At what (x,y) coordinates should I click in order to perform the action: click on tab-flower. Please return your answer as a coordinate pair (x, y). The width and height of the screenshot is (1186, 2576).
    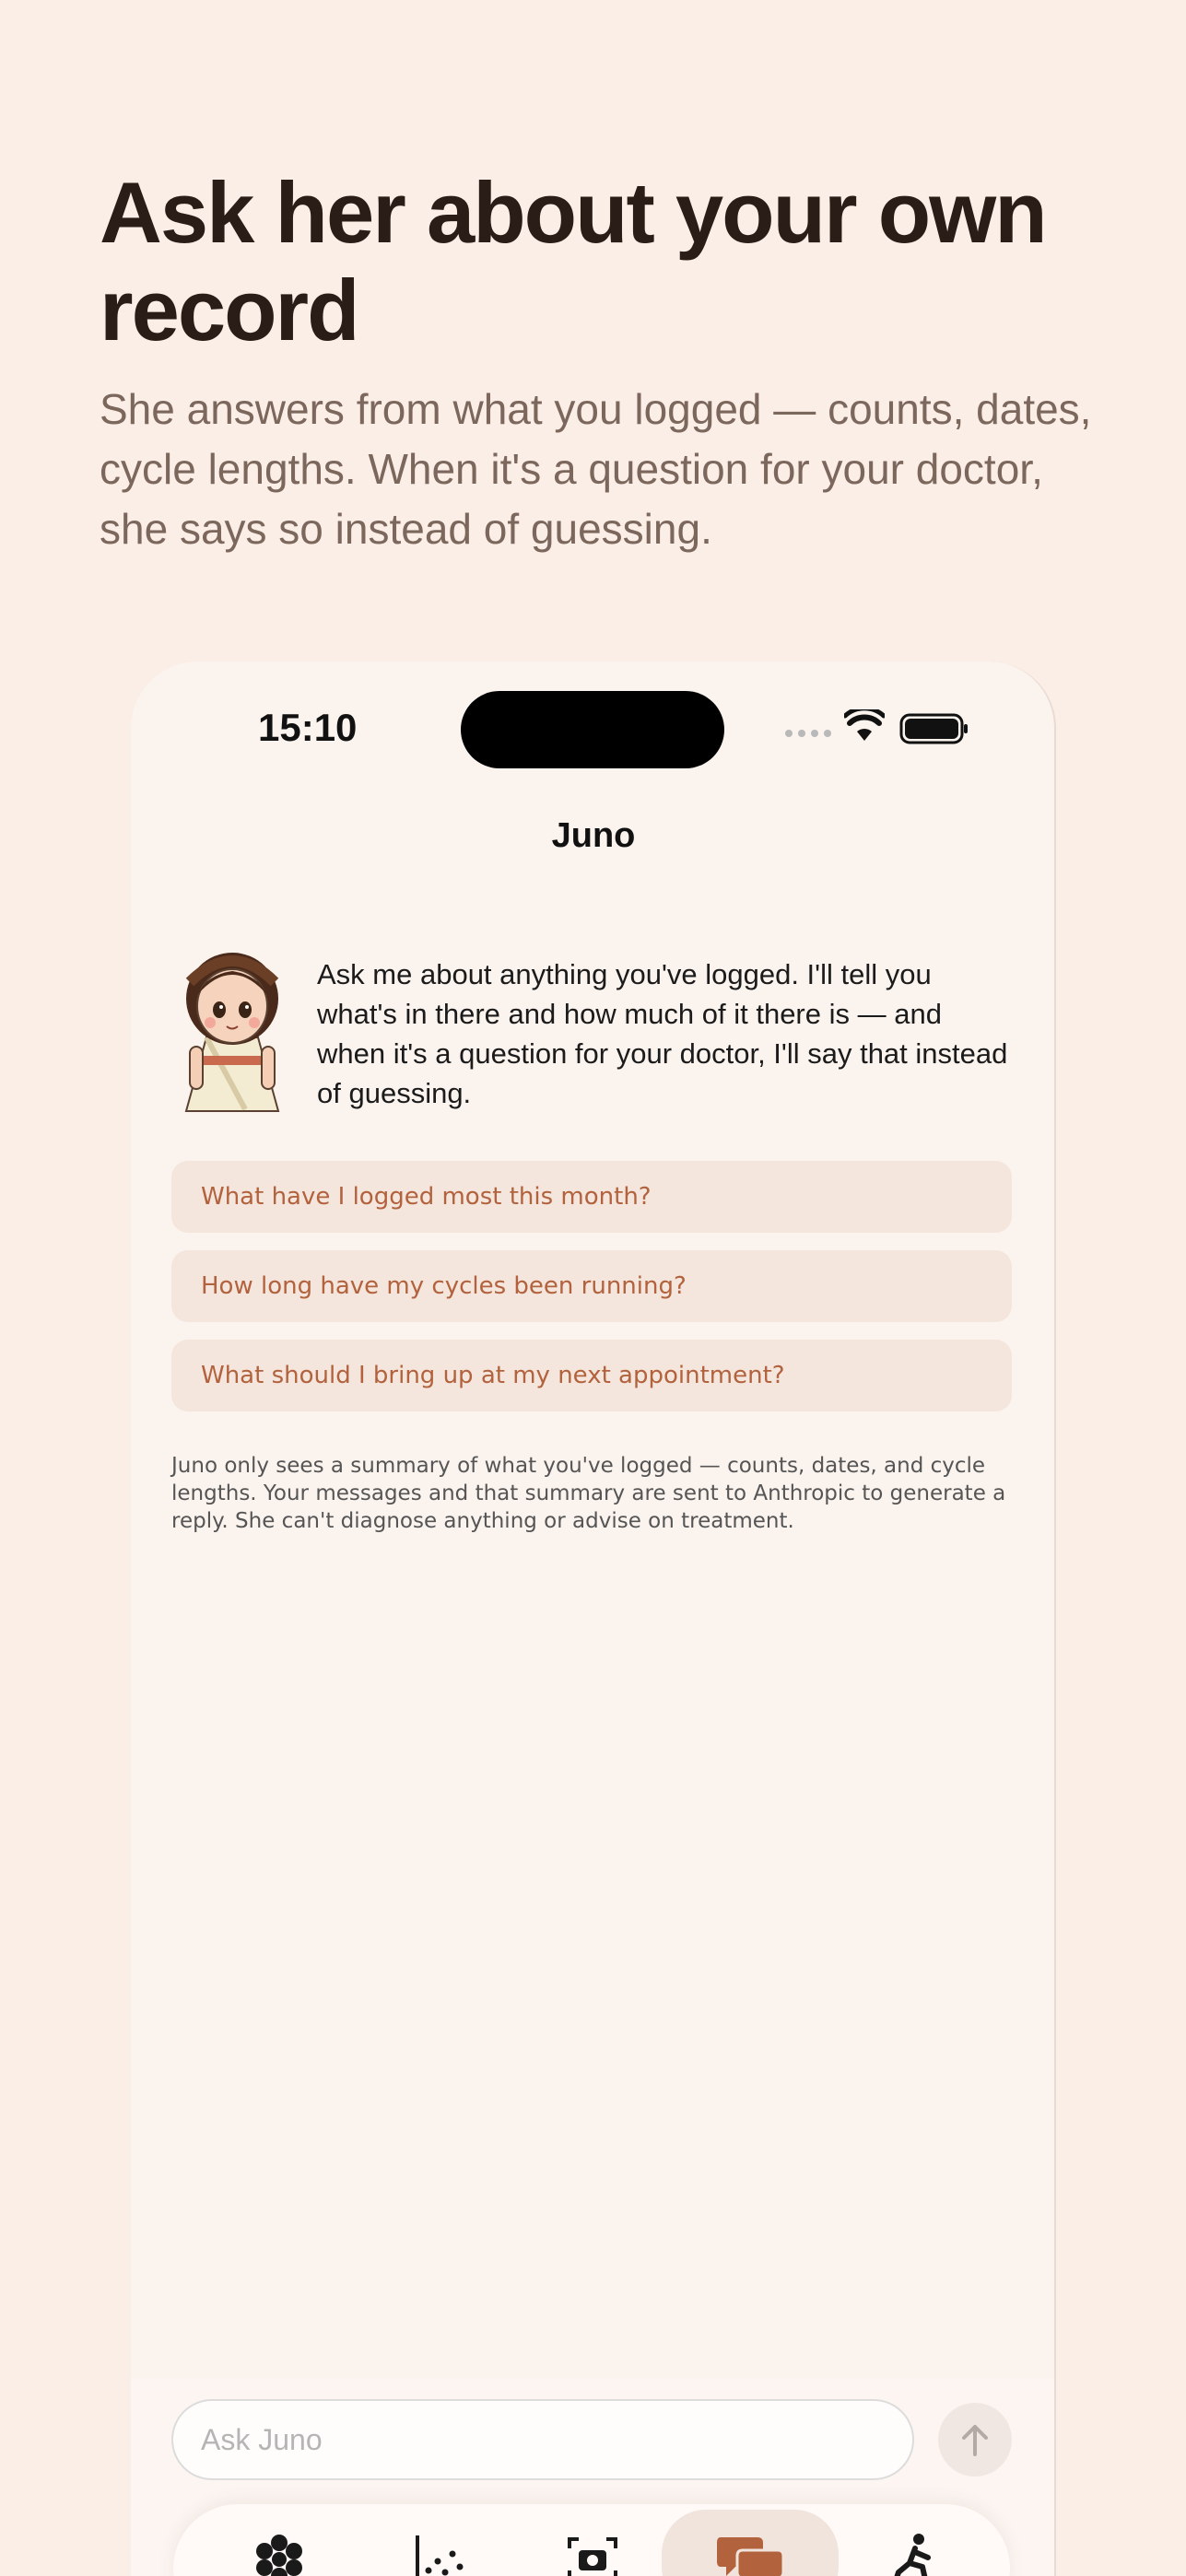
    Looking at the image, I should click on (279, 2549).